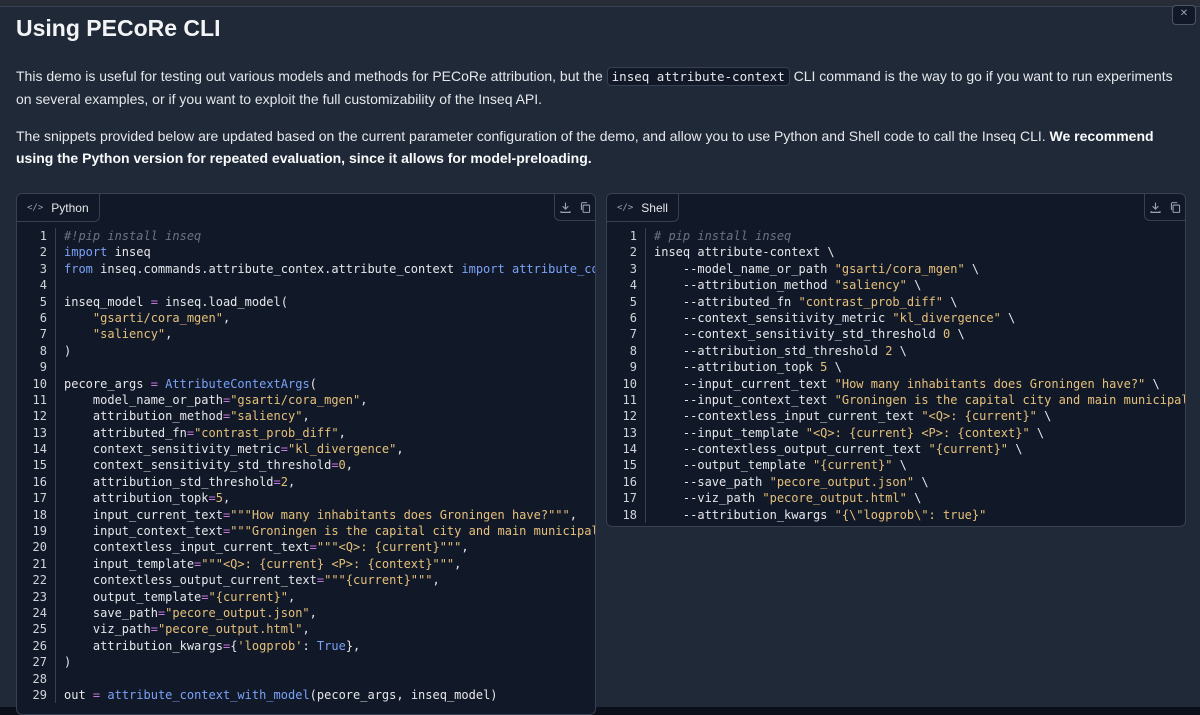  I want to click on shell-code-actions, so click(1164, 207).